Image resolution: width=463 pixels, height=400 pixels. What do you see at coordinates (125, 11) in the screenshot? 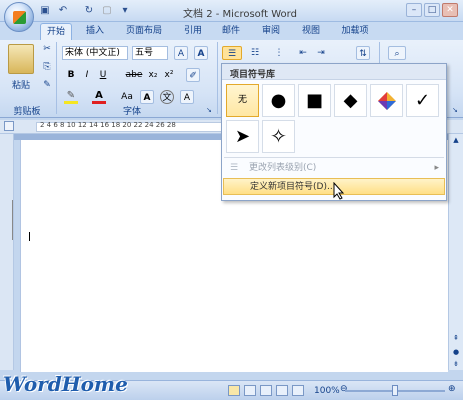
I see `qat-customize-icon: ▾` at bounding box center [125, 11].